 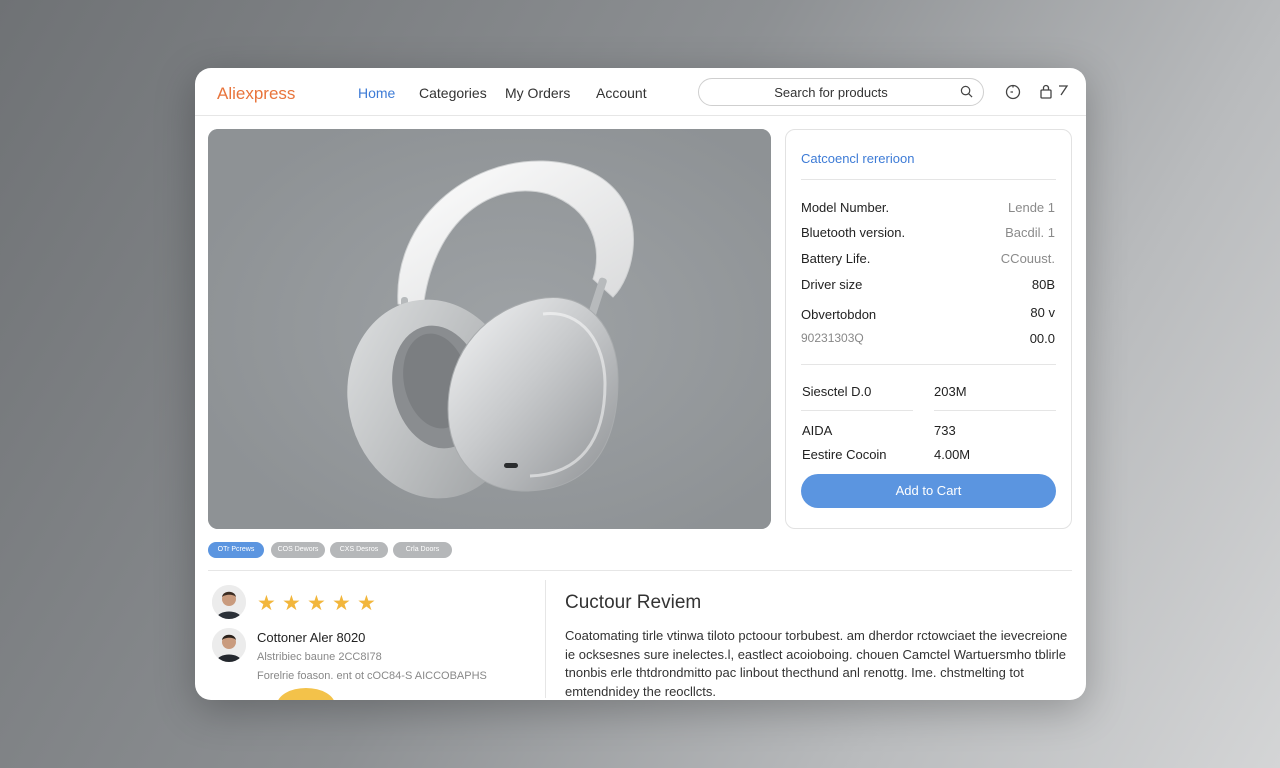 What do you see at coordinates (1047, 92) in the screenshot?
I see `cart-icon` at bounding box center [1047, 92].